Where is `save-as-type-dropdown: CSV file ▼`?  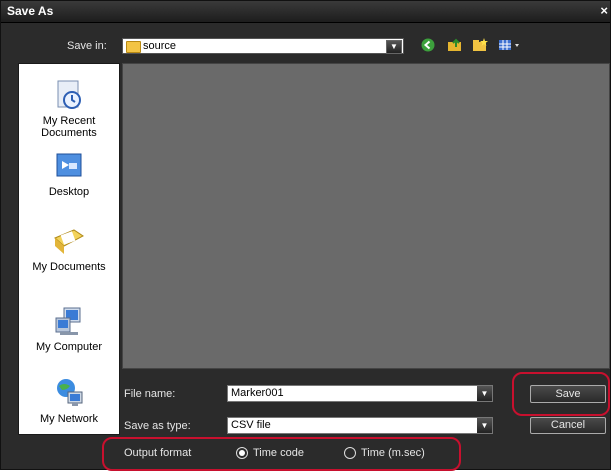 save-as-type-dropdown: CSV file ▼ is located at coordinates (360, 425).